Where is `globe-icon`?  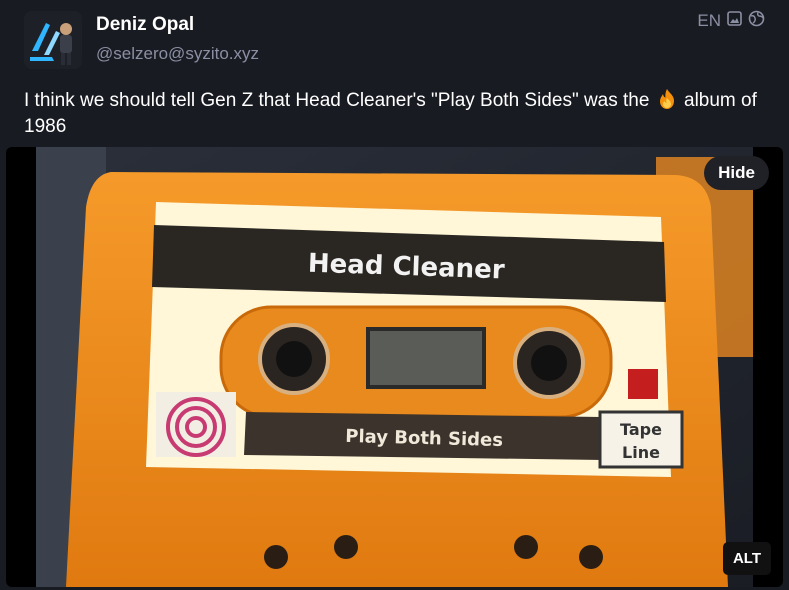
globe-icon is located at coordinates (756, 21).